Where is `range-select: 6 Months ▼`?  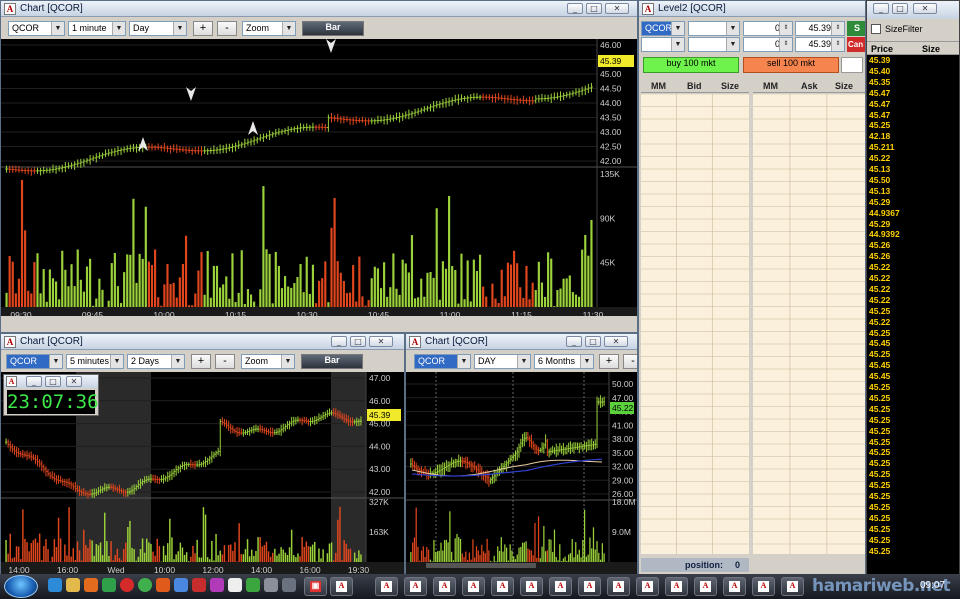 range-select: 6 Months ▼ is located at coordinates (564, 361).